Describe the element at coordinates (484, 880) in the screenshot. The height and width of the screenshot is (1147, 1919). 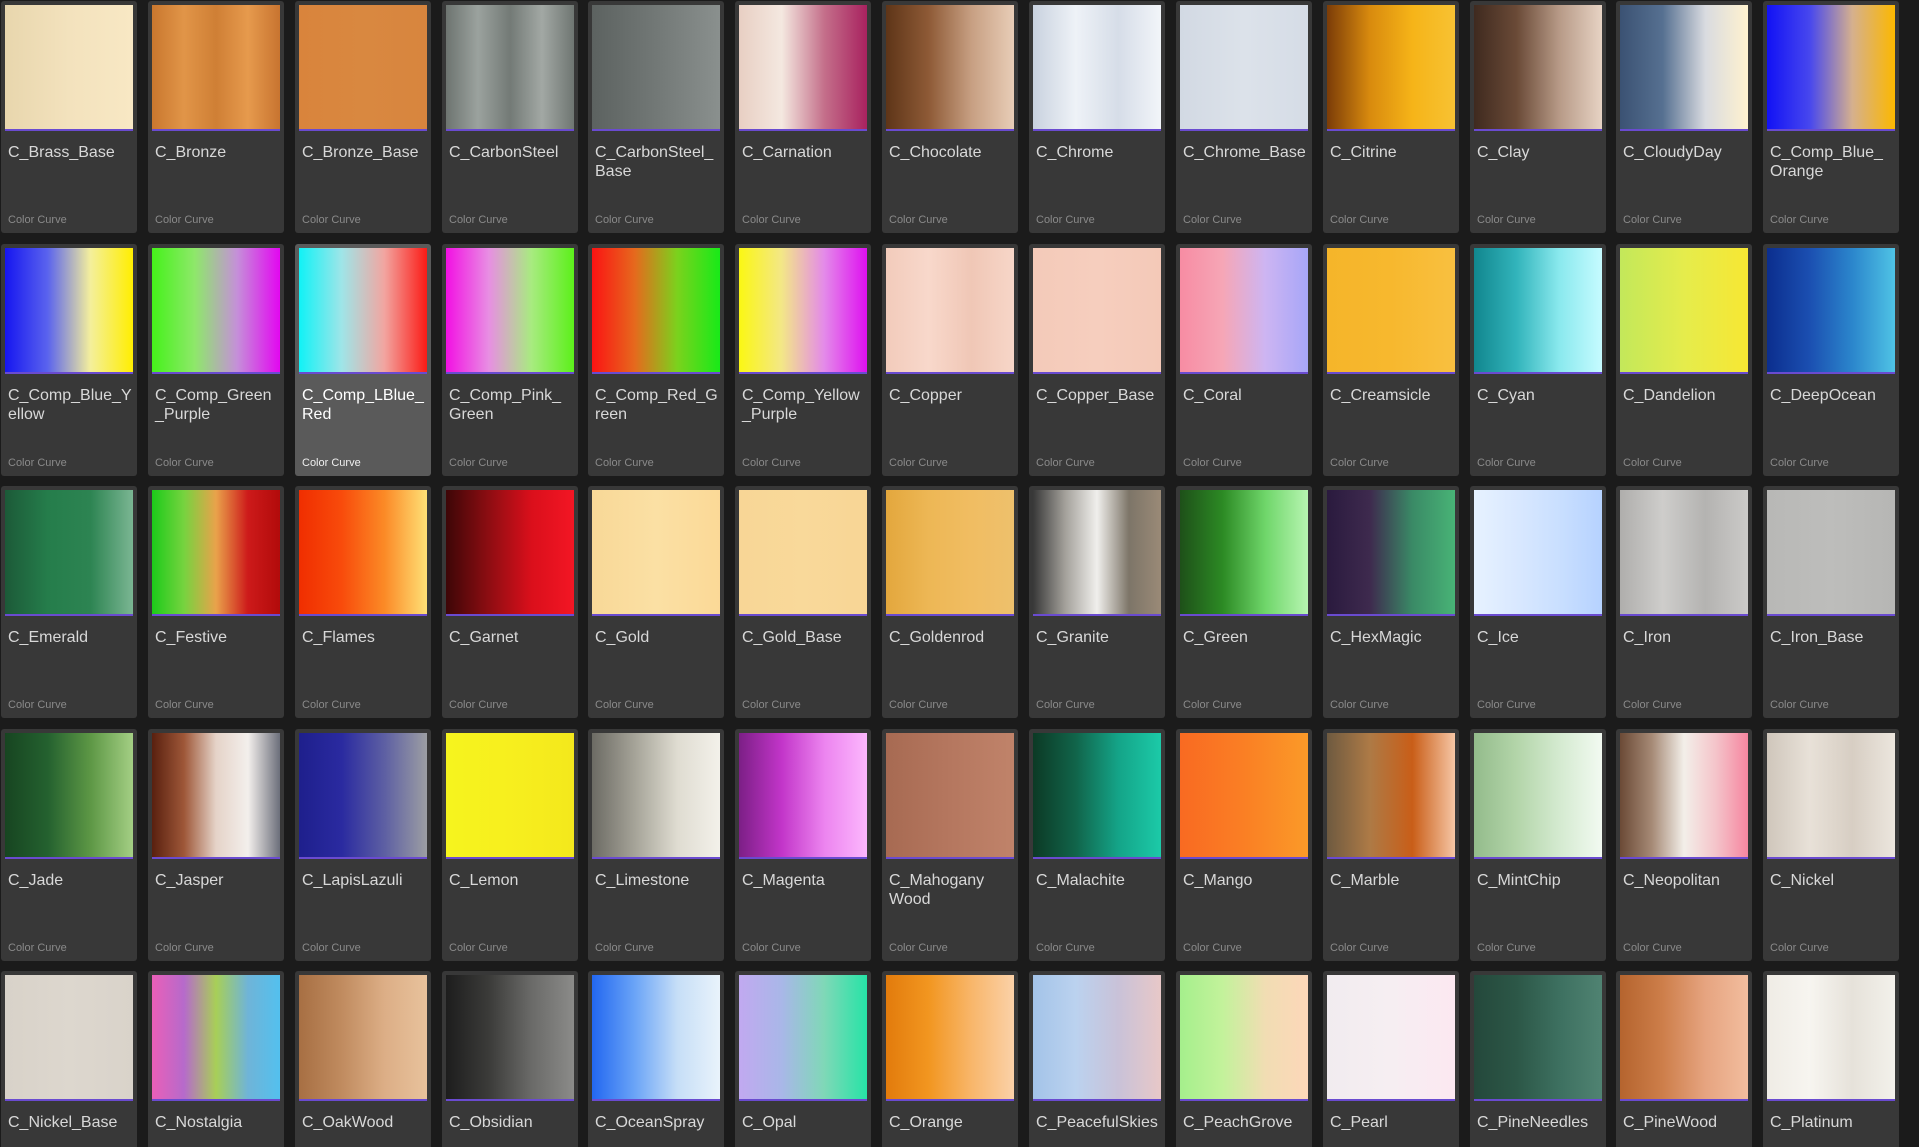
I see `asset-name: C_Lemon` at that location.